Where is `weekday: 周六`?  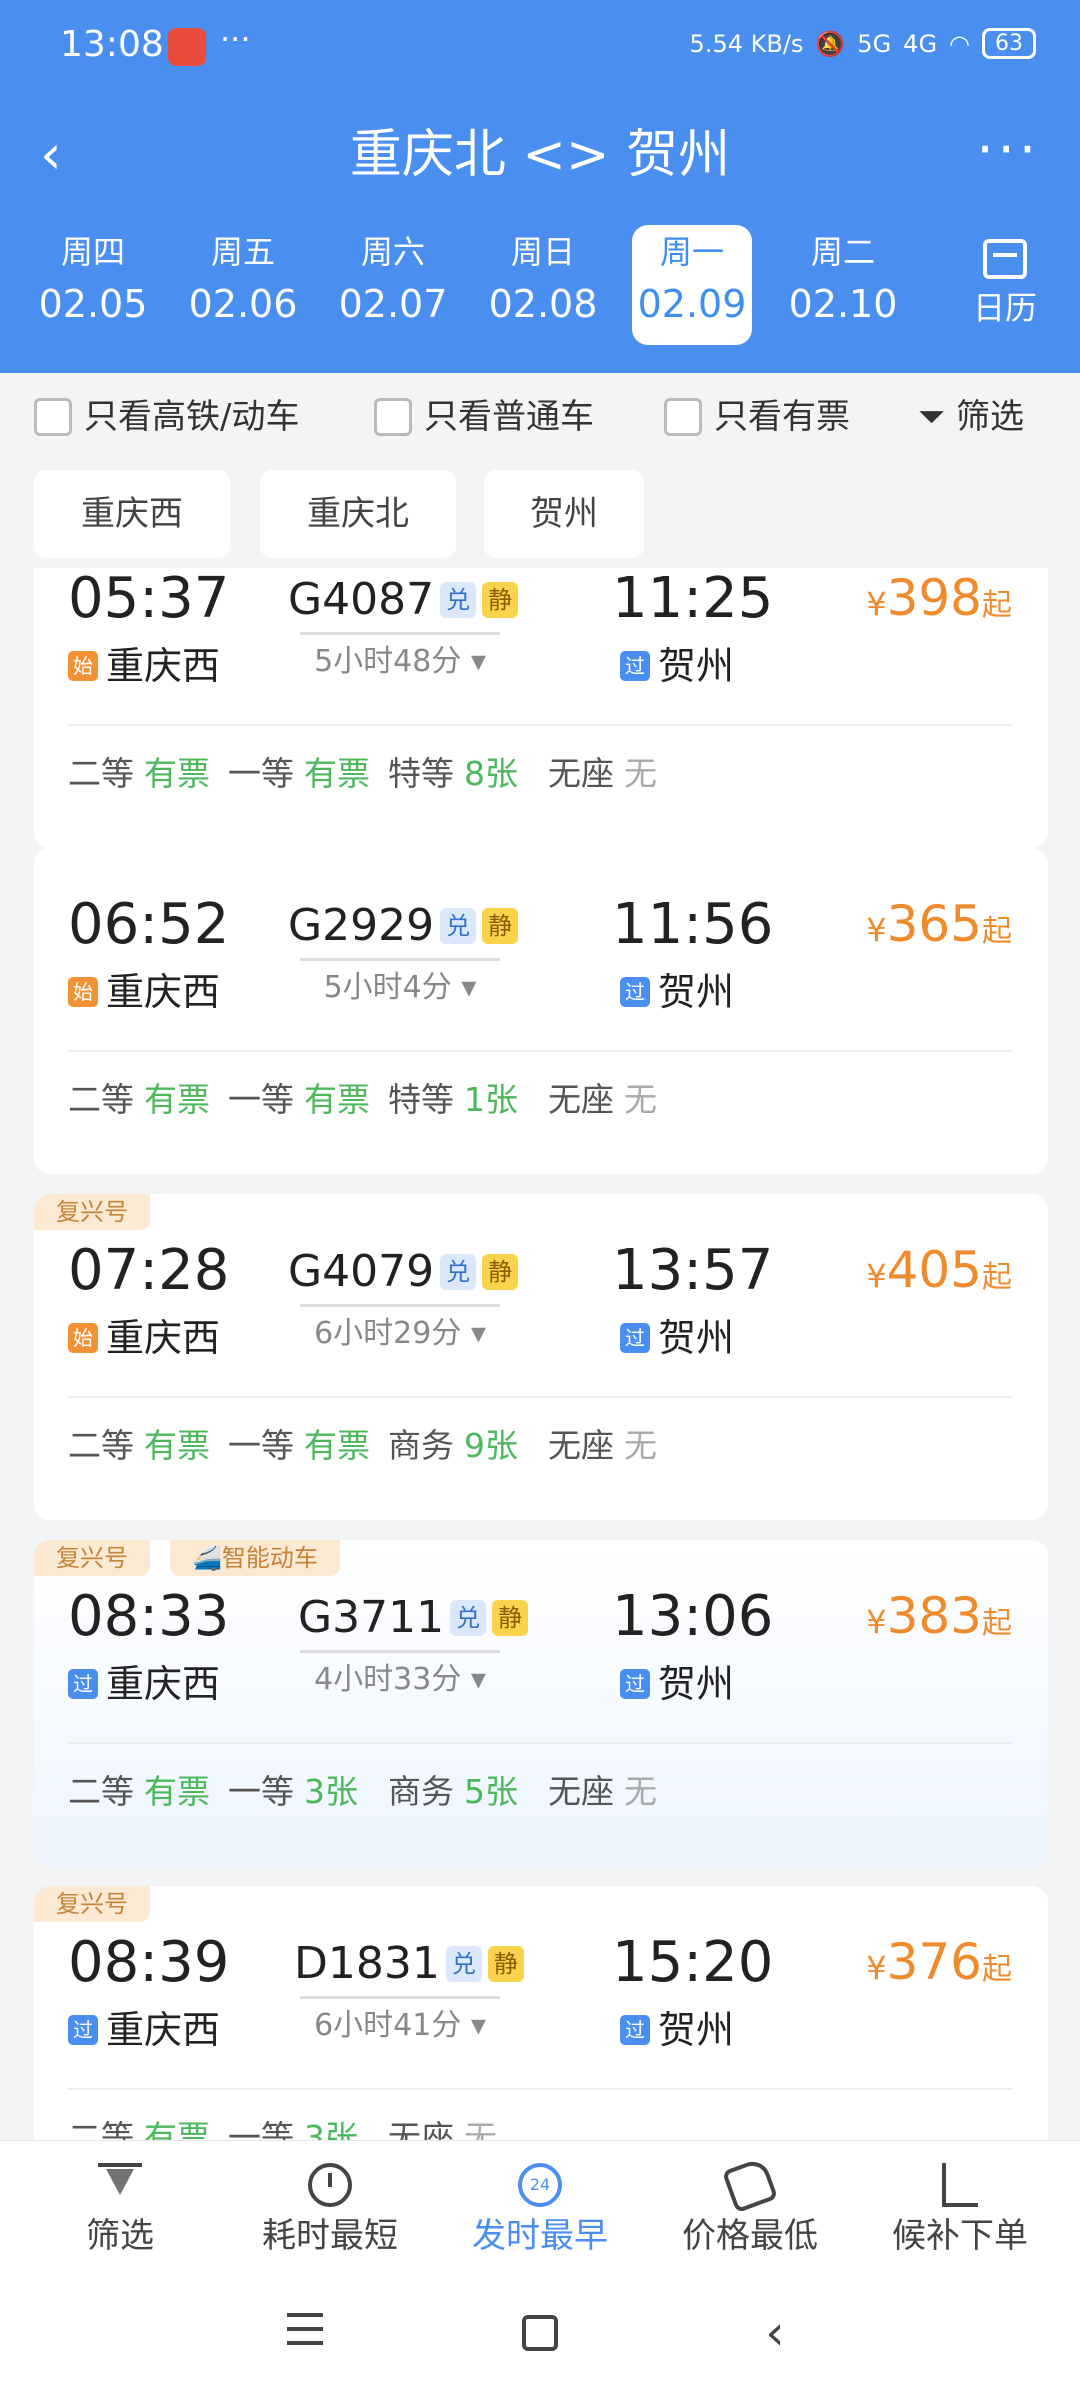 weekday: 周六 is located at coordinates (392, 252).